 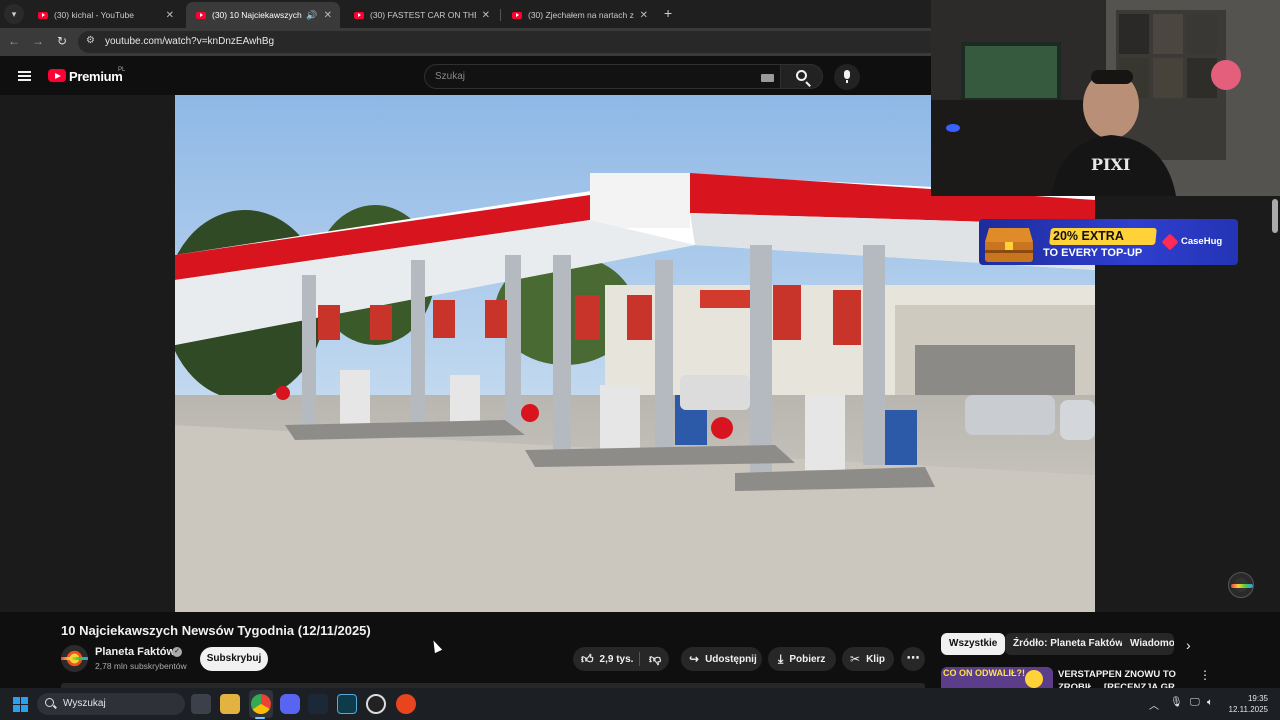 What do you see at coordinates (1241, 585) in the screenshot?
I see `channel-watermark-icon` at bounding box center [1241, 585].